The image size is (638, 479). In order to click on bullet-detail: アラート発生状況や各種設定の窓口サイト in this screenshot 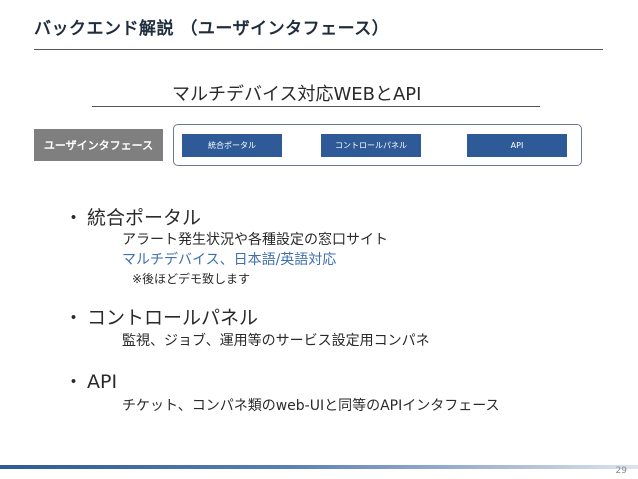, I will do `click(255, 240)`.